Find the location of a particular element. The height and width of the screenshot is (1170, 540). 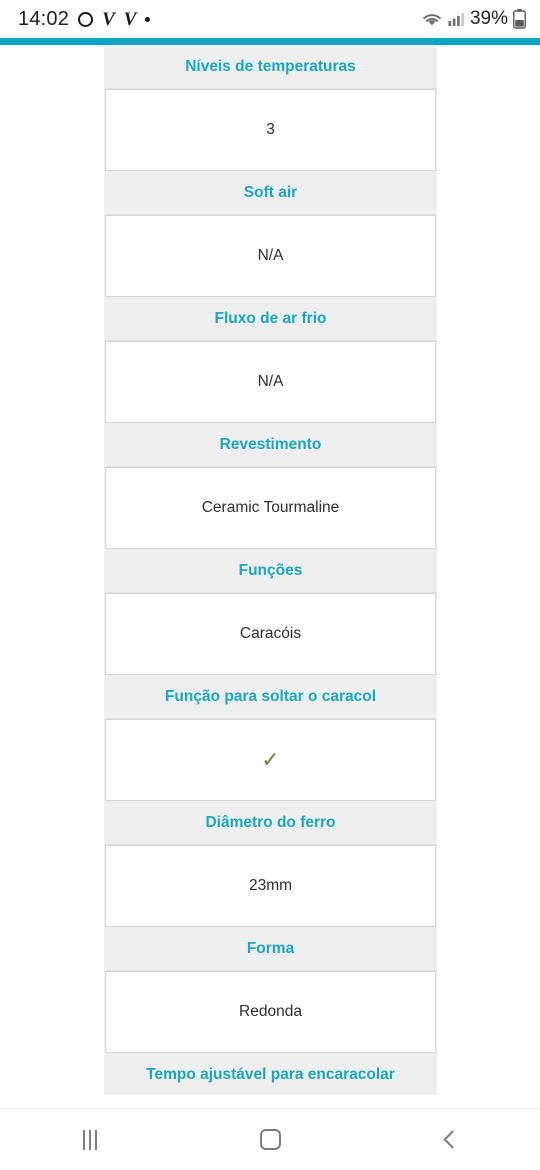

back-chevron-icon is located at coordinates (452, 1139).